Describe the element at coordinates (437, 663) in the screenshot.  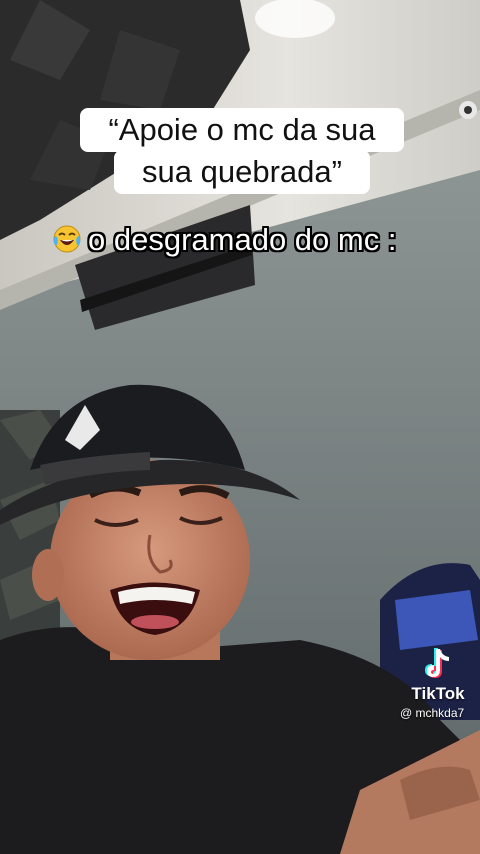
I see `tiktok-logo-icon` at that location.